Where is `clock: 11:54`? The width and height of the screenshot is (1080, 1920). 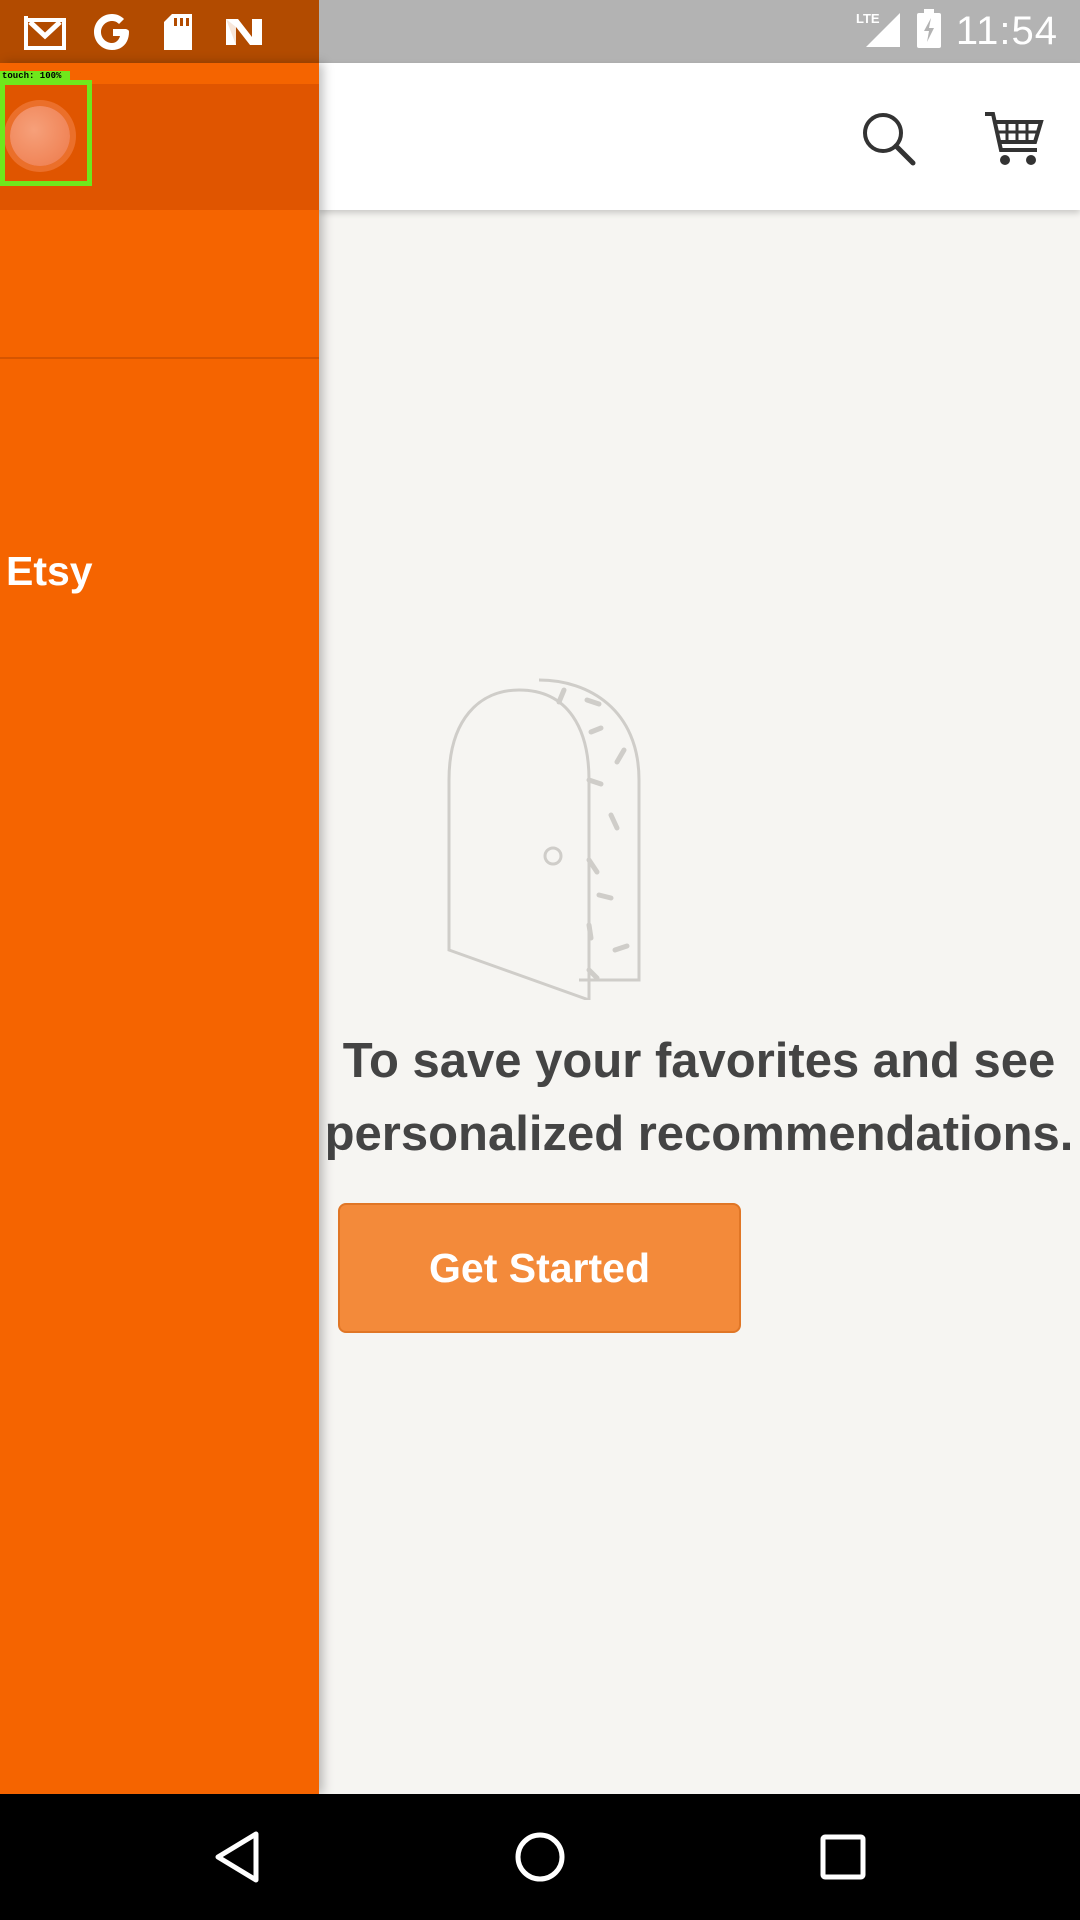
clock: 11:54 is located at coordinates (1006, 31).